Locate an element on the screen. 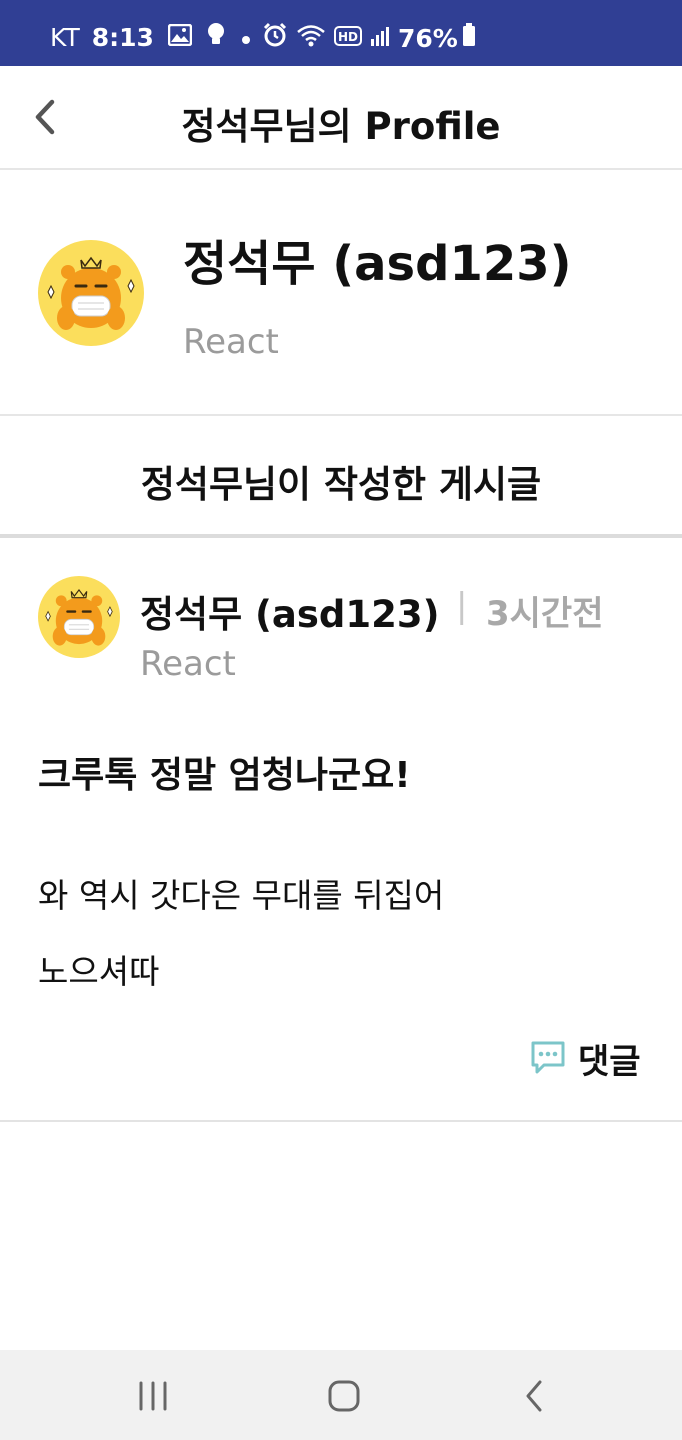 Image resolution: width=682 pixels, height=1440 pixels. post-title: 크루톡 정말 엄청나군요! is located at coordinates (224, 775).